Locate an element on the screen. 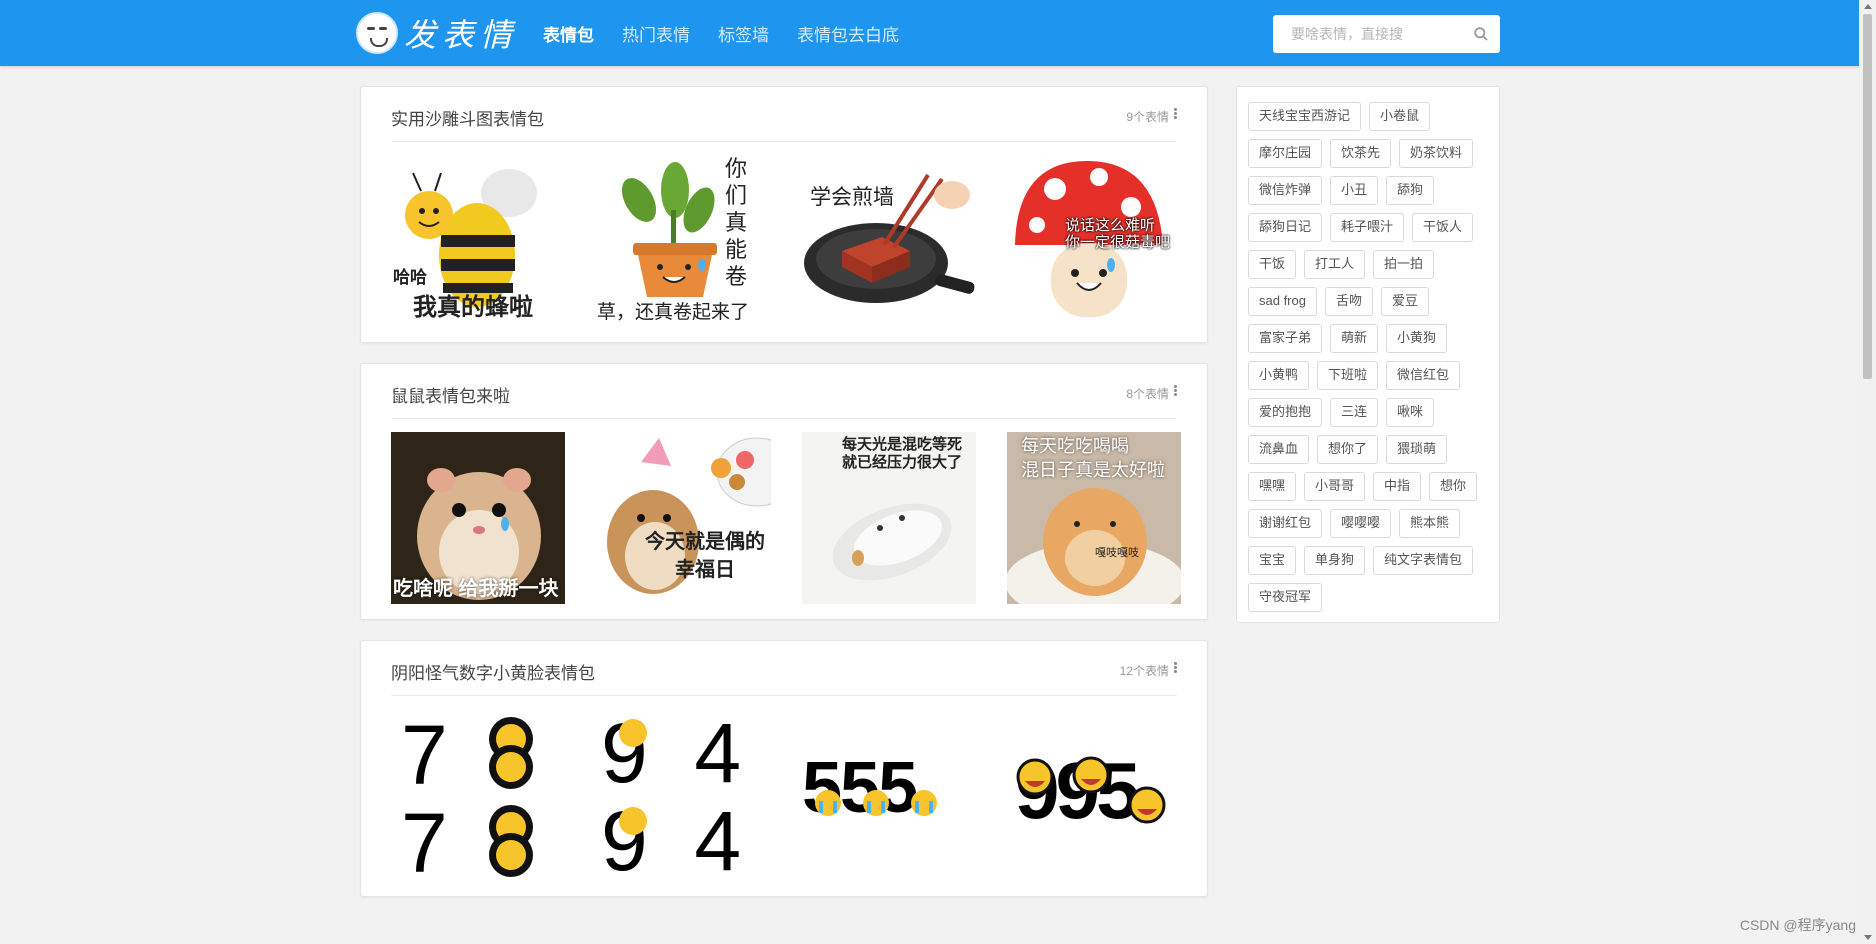 The image size is (1876, 944). sticker-thumbnail: 哈哈 我真的蜂啦 is located at coordinates (478, 241).